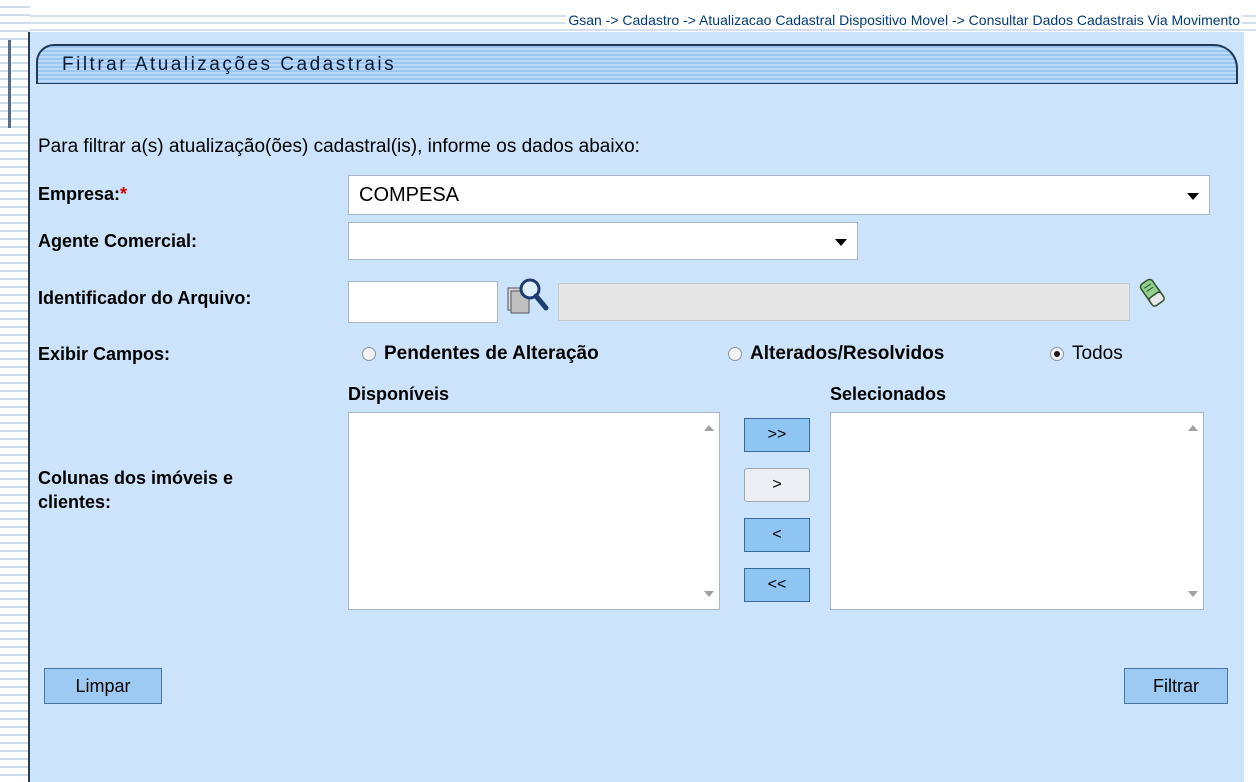  I want to click on required-mark: *, so click(124, 194).